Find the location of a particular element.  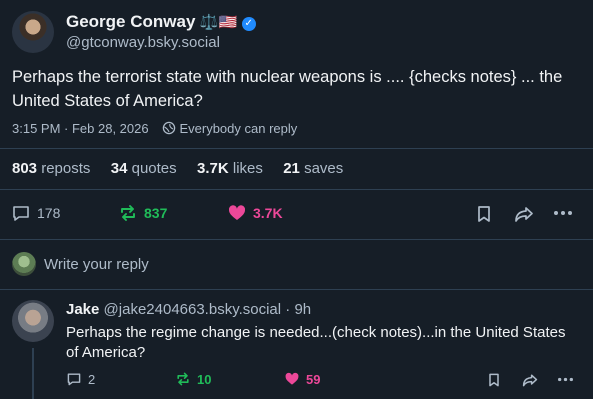

author-avatar is located at coordinates (33, 32).